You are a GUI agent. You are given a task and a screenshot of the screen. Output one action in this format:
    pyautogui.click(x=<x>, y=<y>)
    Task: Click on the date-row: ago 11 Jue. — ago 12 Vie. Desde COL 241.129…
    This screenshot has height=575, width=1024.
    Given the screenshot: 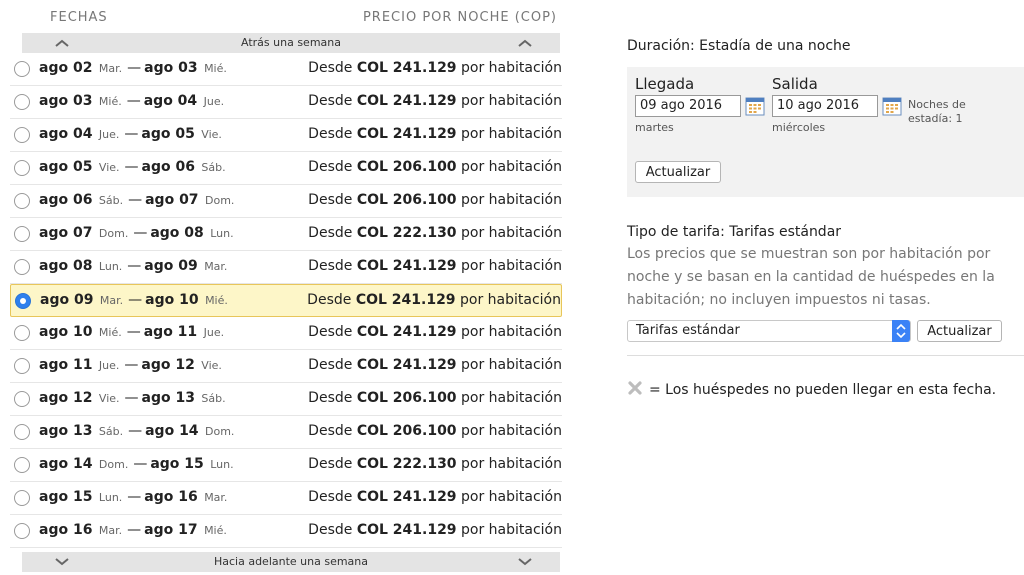 What is the action you would take?
    pyautogui.click(x=286, y=366)
    